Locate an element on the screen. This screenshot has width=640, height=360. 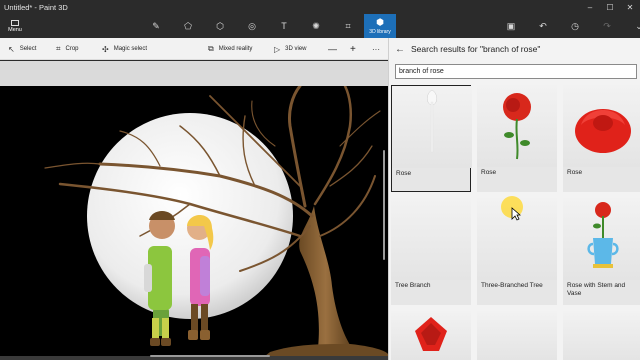
canvas-tool: ⌗ is located at coordinates (348, 26).